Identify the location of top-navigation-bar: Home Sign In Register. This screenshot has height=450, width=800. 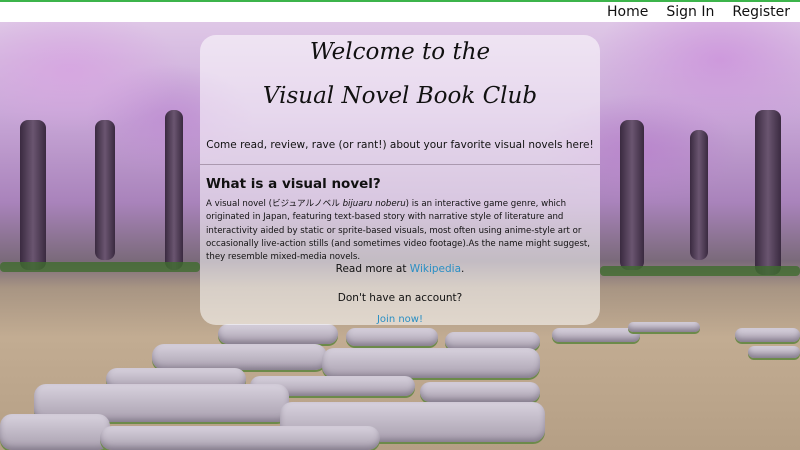
(400, 11).